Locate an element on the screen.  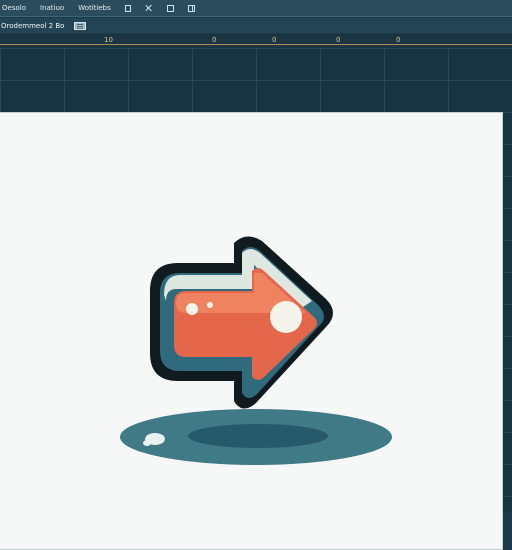
menu-item-2: Inatiuo is located at coordinates (52, 8).